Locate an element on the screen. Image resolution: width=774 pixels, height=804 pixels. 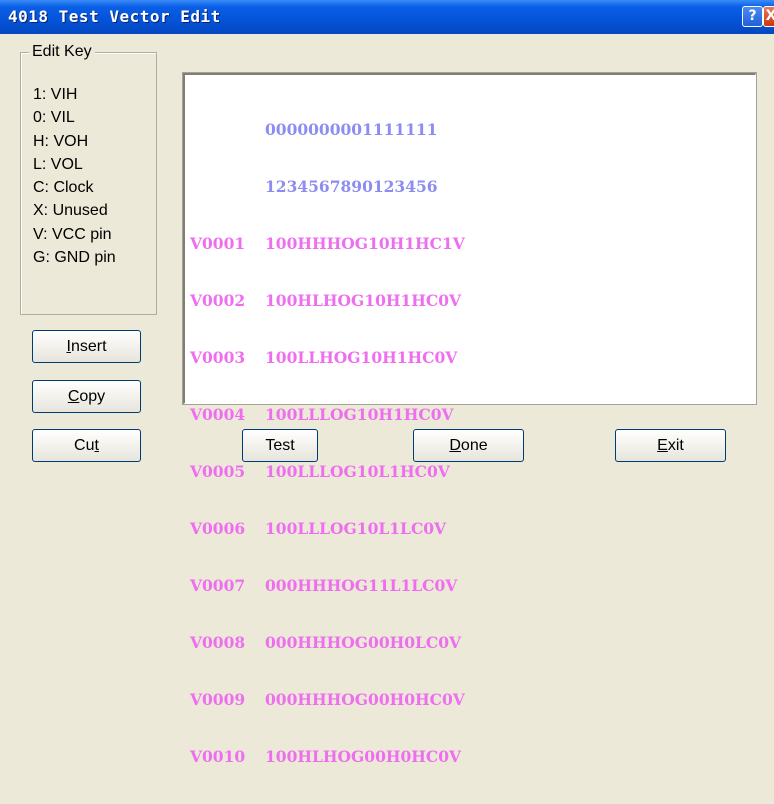
vector-row: V0008 000HHHOG00H0LC0V is located at coordinates (327, 642).